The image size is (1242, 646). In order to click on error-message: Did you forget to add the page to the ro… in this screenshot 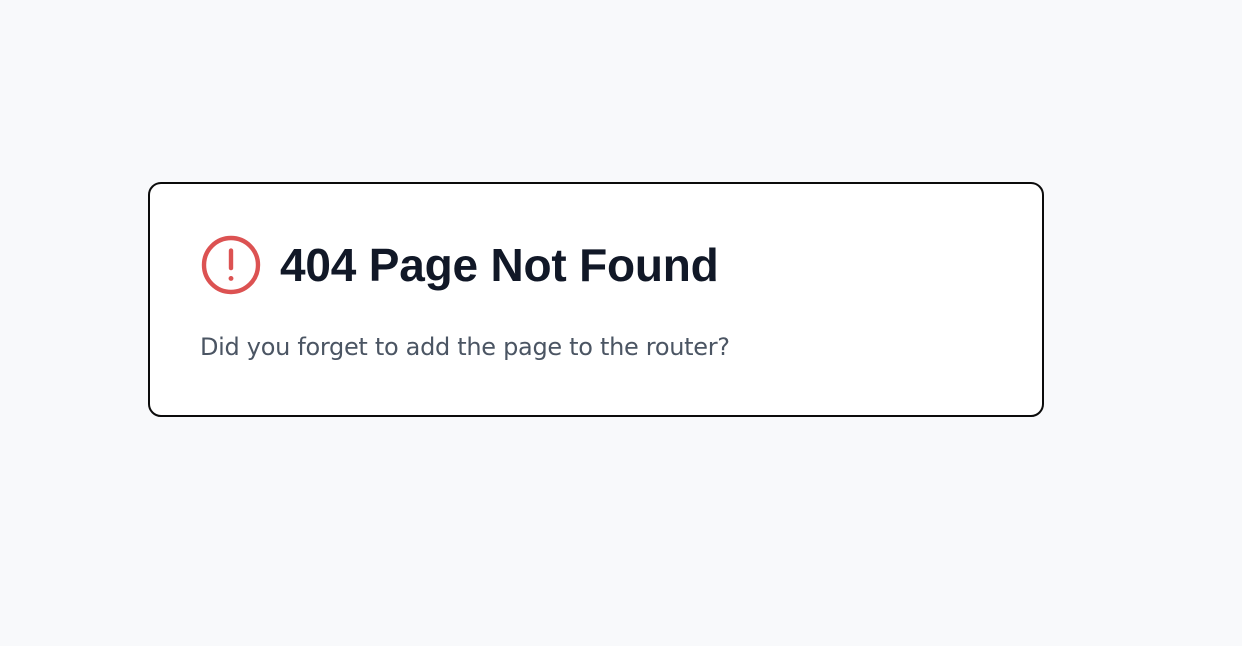, I will do `click(465, 347)`.